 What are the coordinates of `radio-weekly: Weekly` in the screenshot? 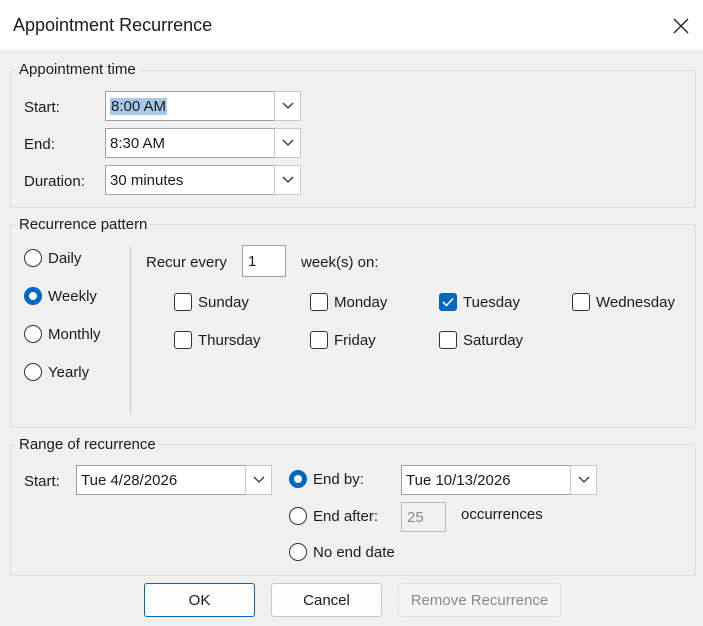 It's located at (60, 296).